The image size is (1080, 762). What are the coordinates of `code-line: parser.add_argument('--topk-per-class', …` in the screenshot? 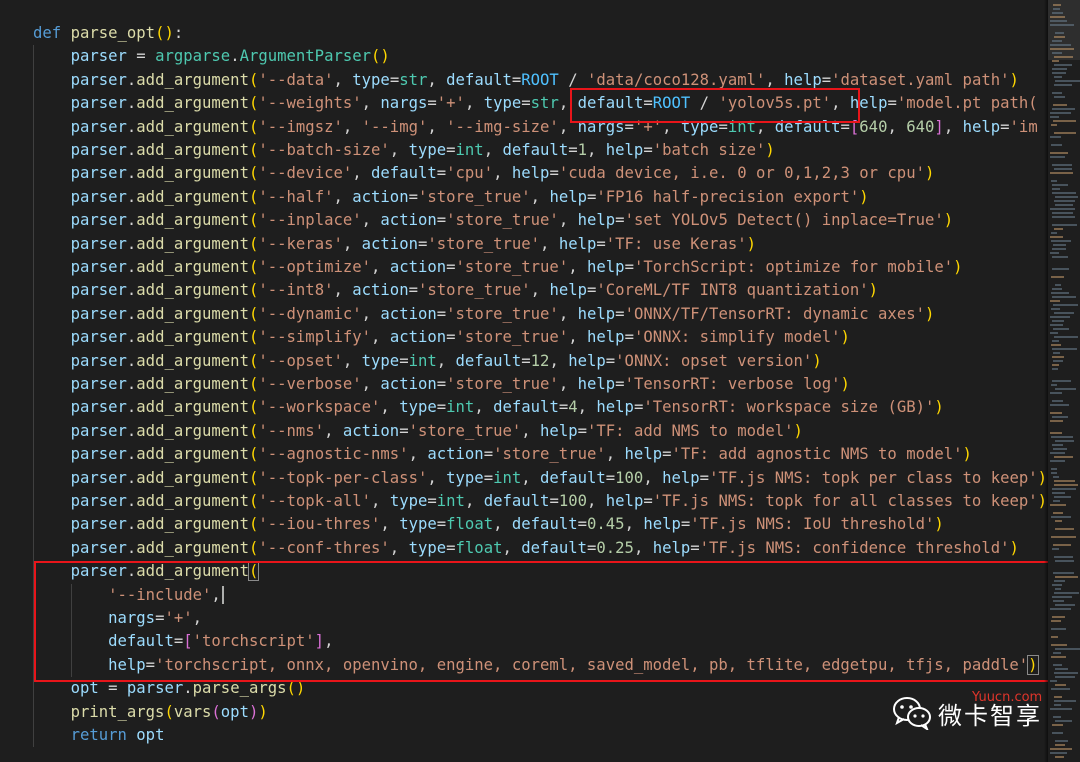 It's located at (540, 478).